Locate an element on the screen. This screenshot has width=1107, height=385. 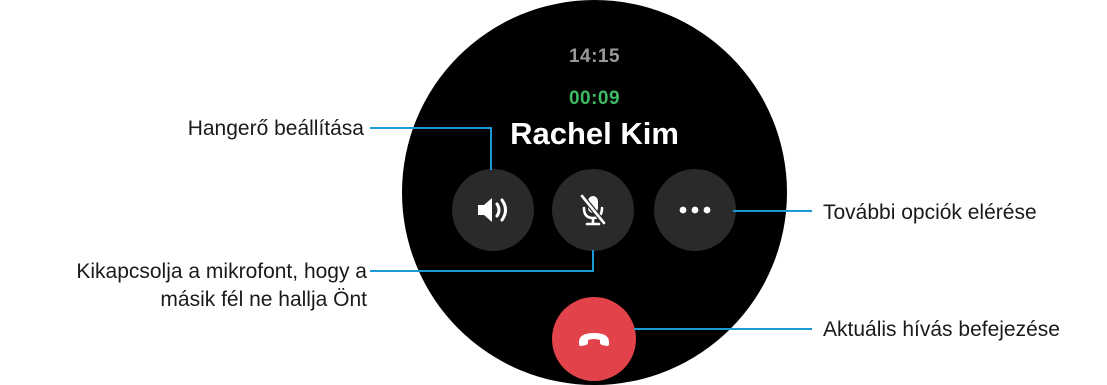
call-duration: 00:09 is located at coordinates (594, 98).